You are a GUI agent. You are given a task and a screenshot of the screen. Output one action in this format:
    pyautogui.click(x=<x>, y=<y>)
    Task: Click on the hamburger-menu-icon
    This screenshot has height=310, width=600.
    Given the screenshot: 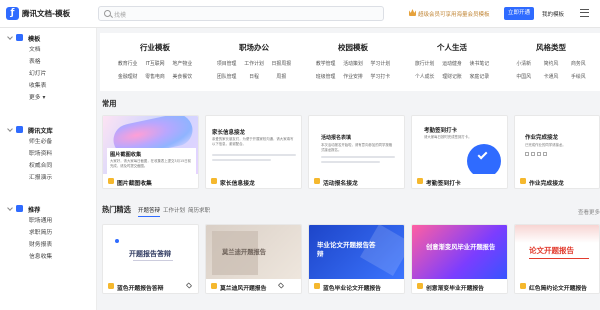 What is the action you would take?
    pyautogui.click(x=584, y=13)
    